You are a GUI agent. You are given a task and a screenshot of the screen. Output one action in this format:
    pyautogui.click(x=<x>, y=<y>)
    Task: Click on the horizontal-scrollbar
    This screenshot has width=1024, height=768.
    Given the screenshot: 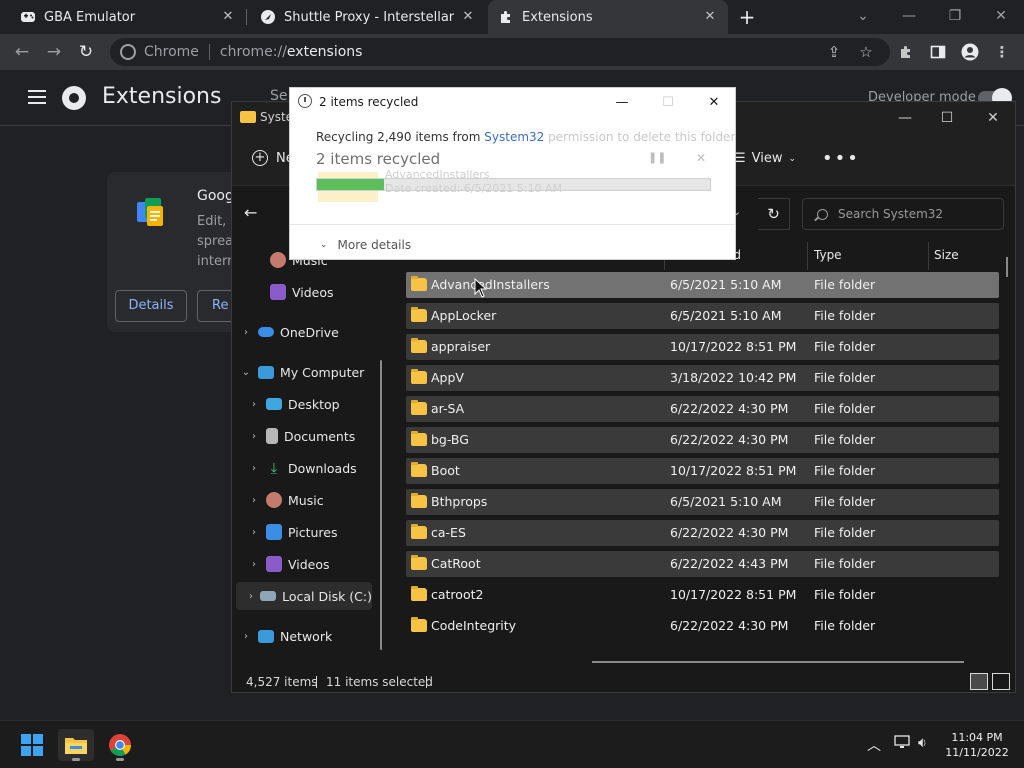 What is the action you would take?
    pyautogui.click(x=778, y=662)
    